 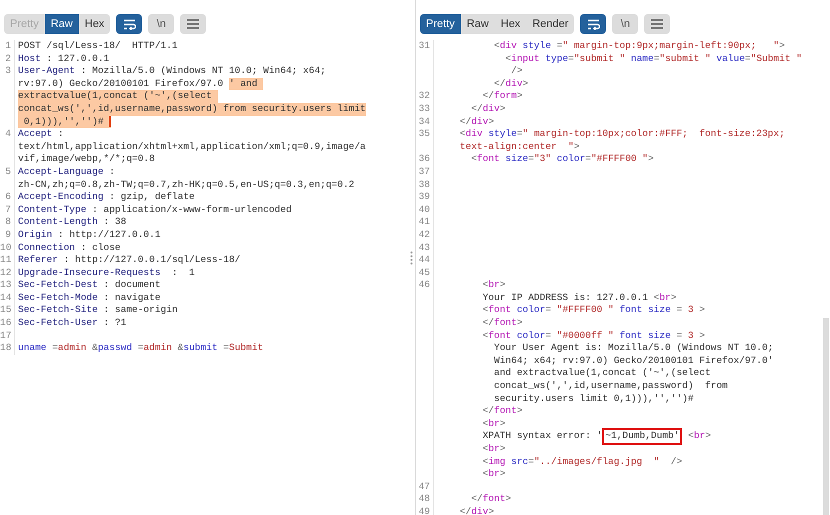 What do you see at coordinates (129, 260) in the screenshot?
I see `code-line: Referer : http://127.0.0.1/sql/Less-18/` at bounding box center [129, 260].